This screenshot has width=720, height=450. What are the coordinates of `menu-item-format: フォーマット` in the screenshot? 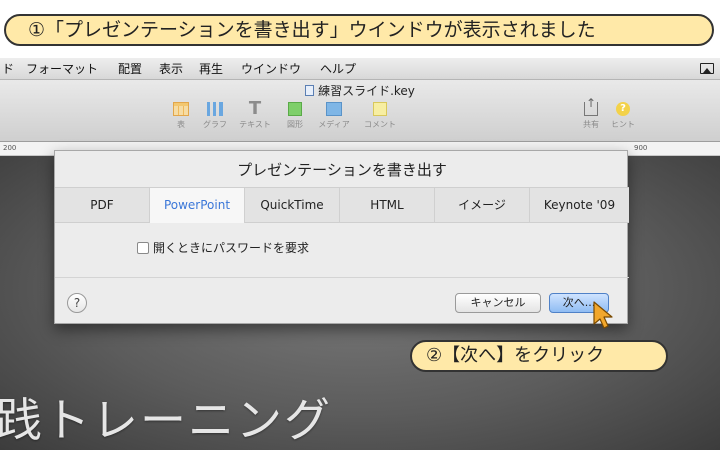 It's located at (62, 69).